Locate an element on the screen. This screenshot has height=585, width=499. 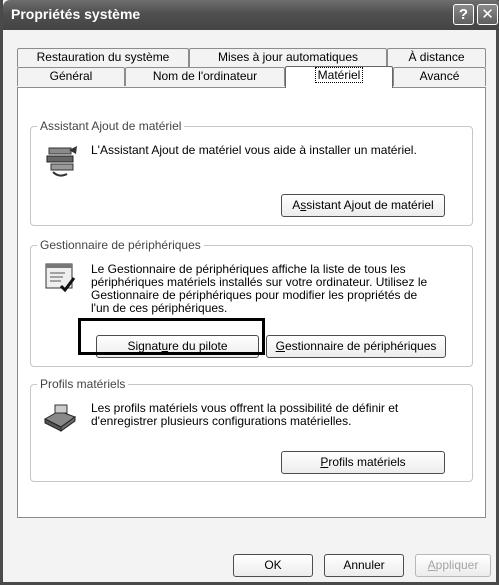
tab-label: Général is located at coordinates (71, 76).